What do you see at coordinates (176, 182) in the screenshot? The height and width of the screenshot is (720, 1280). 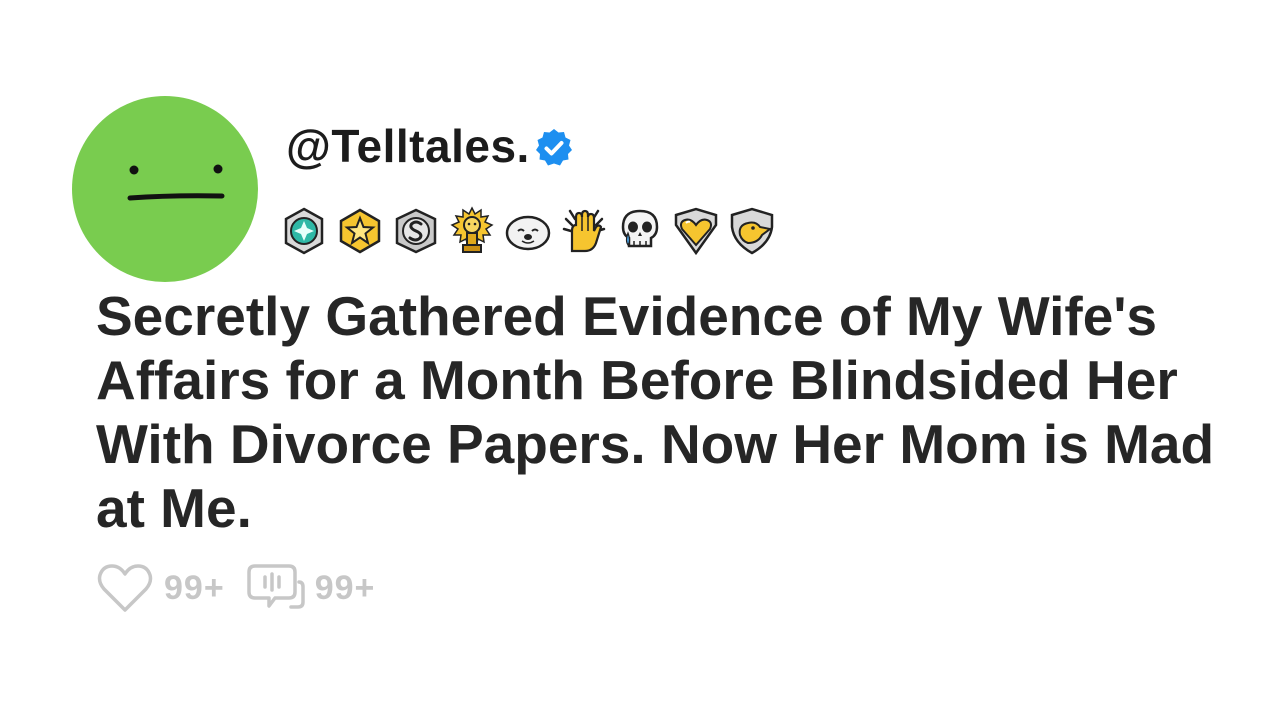 I see `neutral-face-icon` at bounding box center [176, 182].